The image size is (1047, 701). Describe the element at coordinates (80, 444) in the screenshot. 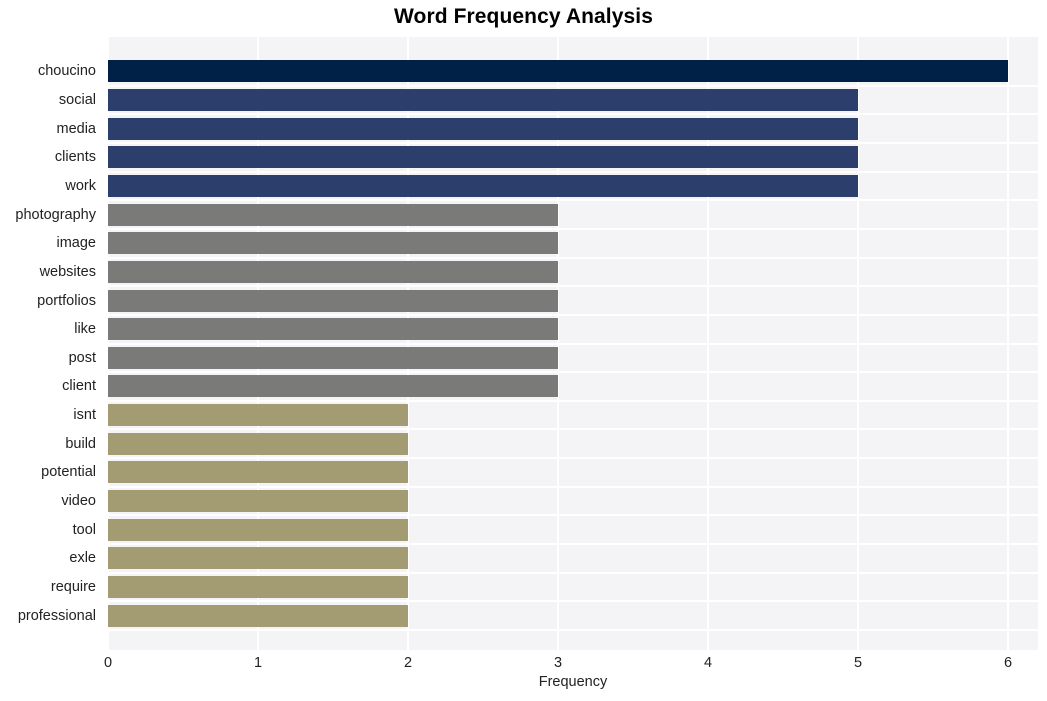

I see `y-tick-label: build` at that location.